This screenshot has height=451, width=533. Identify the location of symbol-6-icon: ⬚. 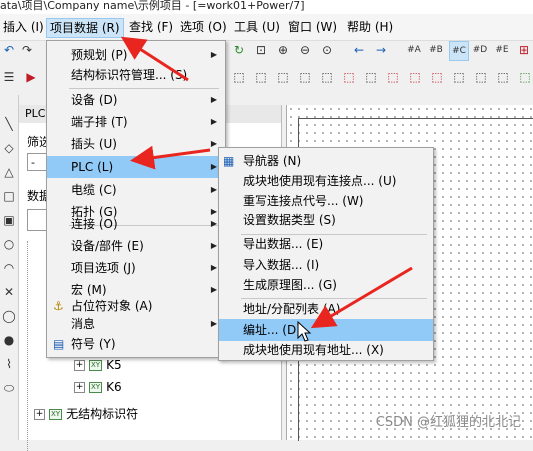
(349, 77).